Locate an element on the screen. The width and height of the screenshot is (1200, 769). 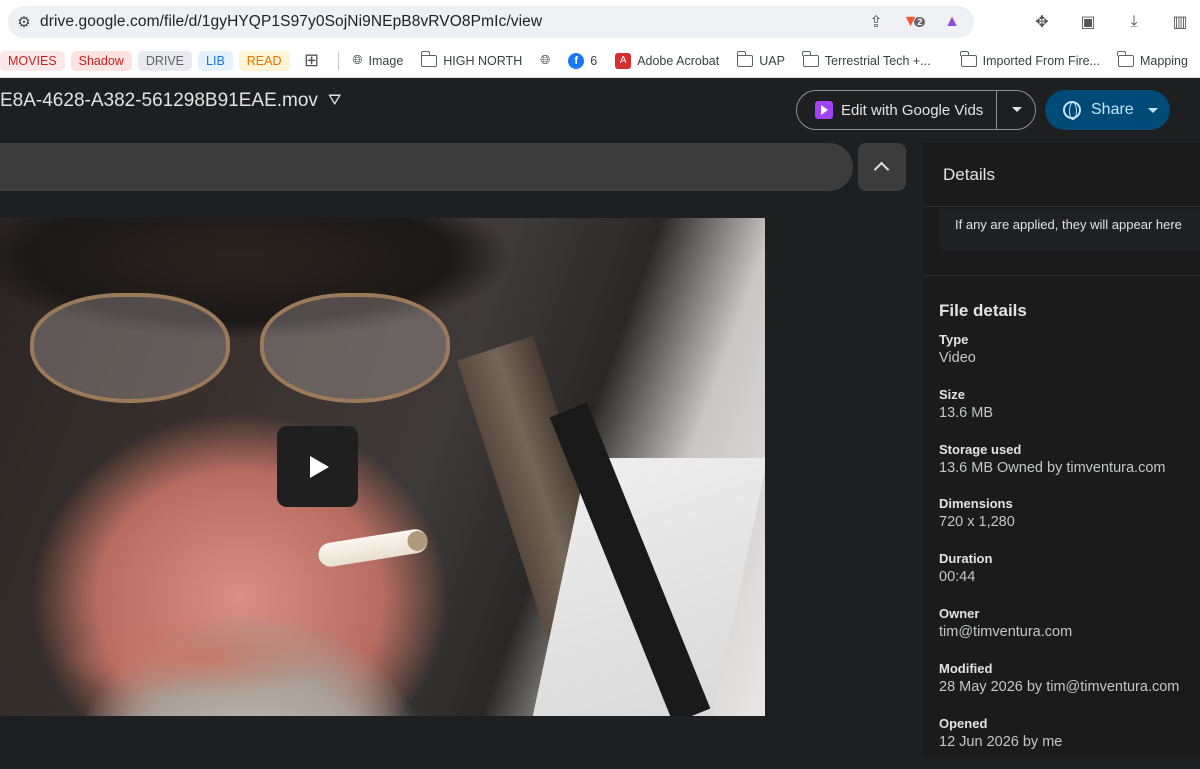
detail-row-type: Type Video is located at coordinates (957, 349).